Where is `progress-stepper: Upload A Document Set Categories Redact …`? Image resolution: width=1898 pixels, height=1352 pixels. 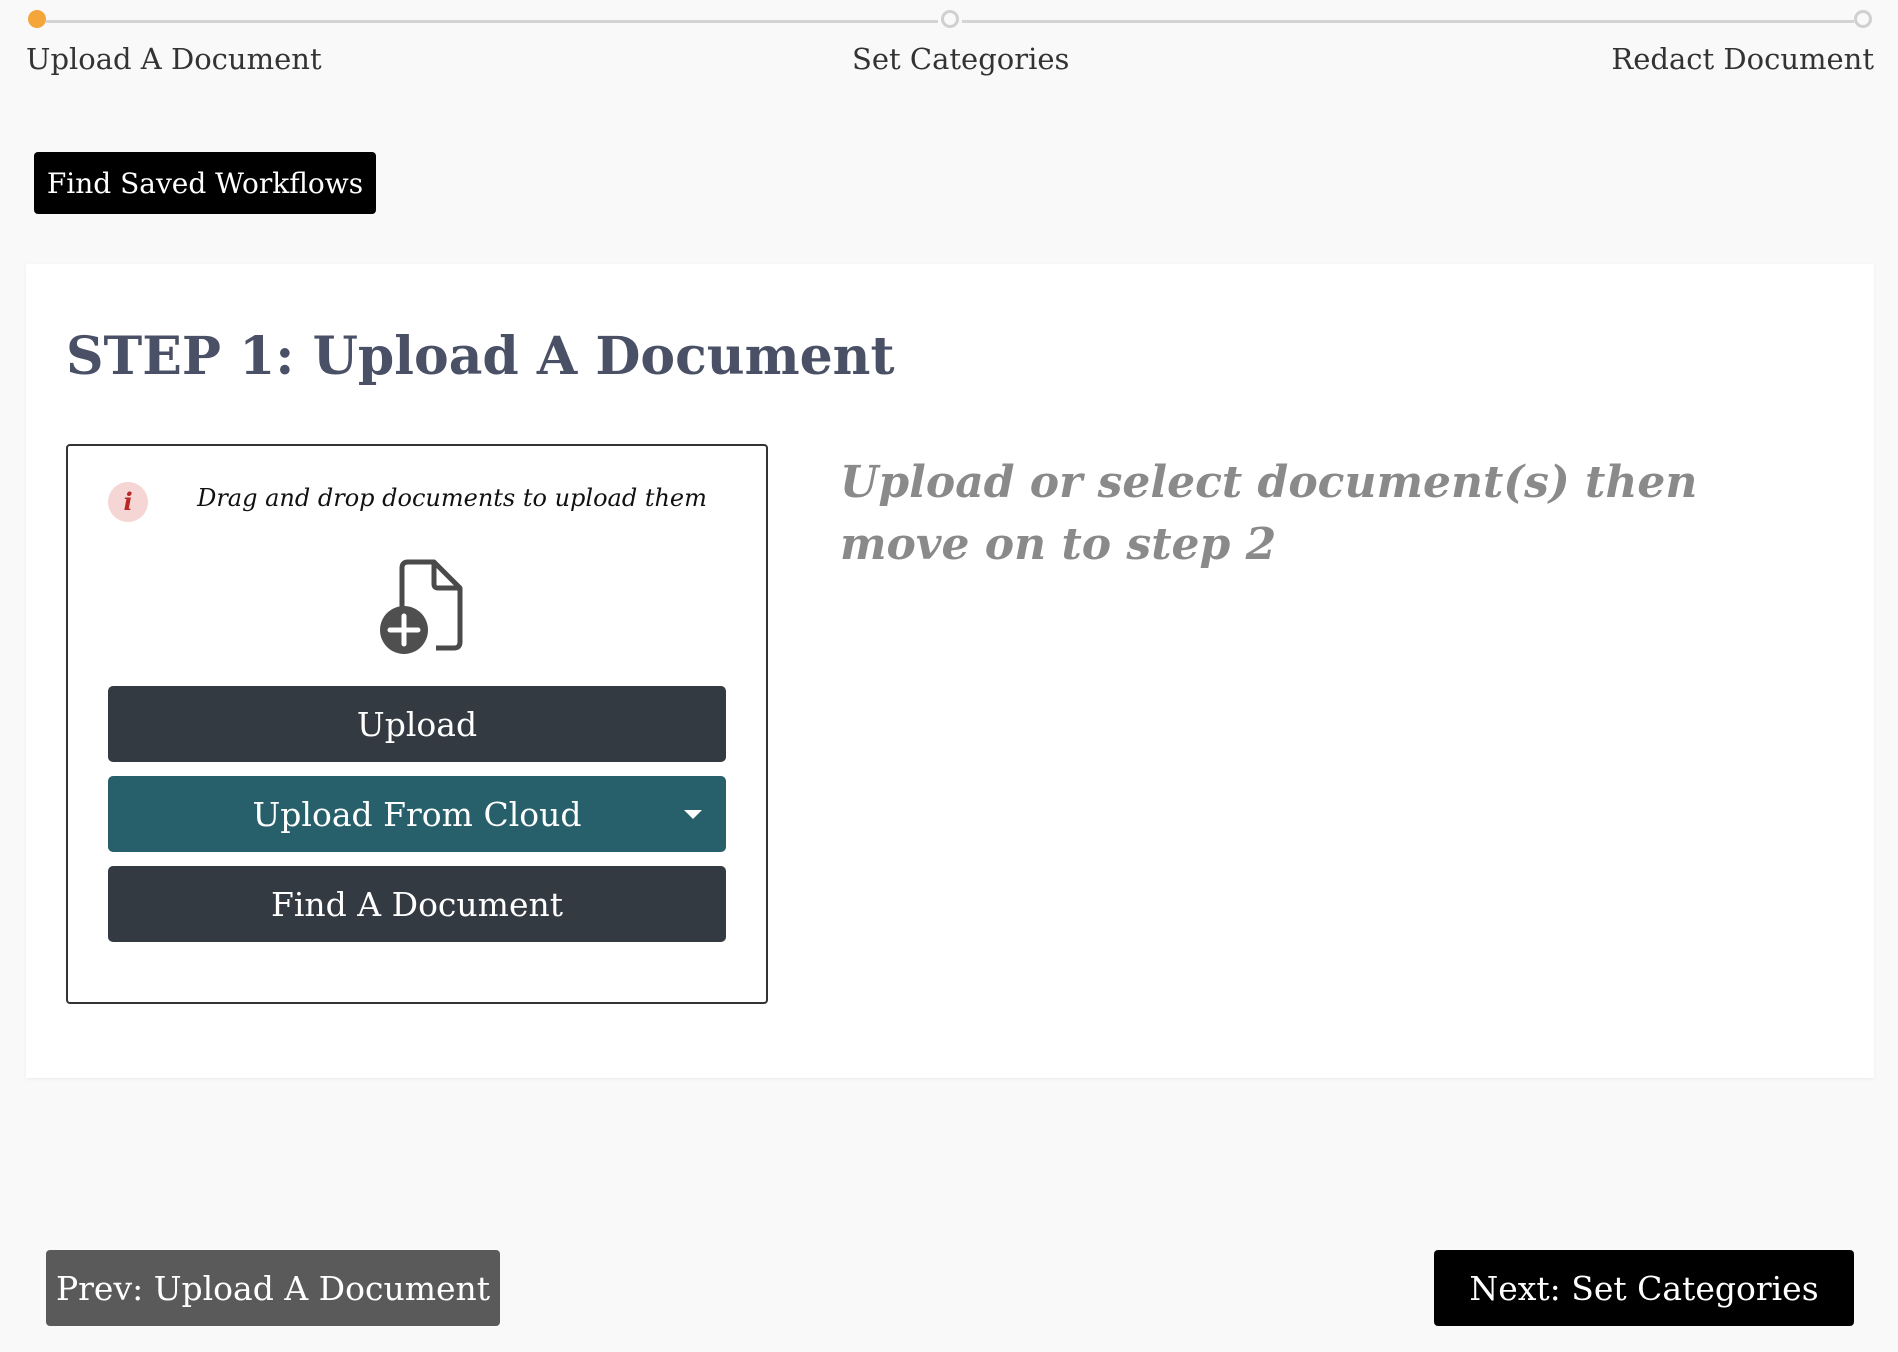 progress-stepper: Upload A Document Set Categories Redact … is located at coordinates (949, 45).